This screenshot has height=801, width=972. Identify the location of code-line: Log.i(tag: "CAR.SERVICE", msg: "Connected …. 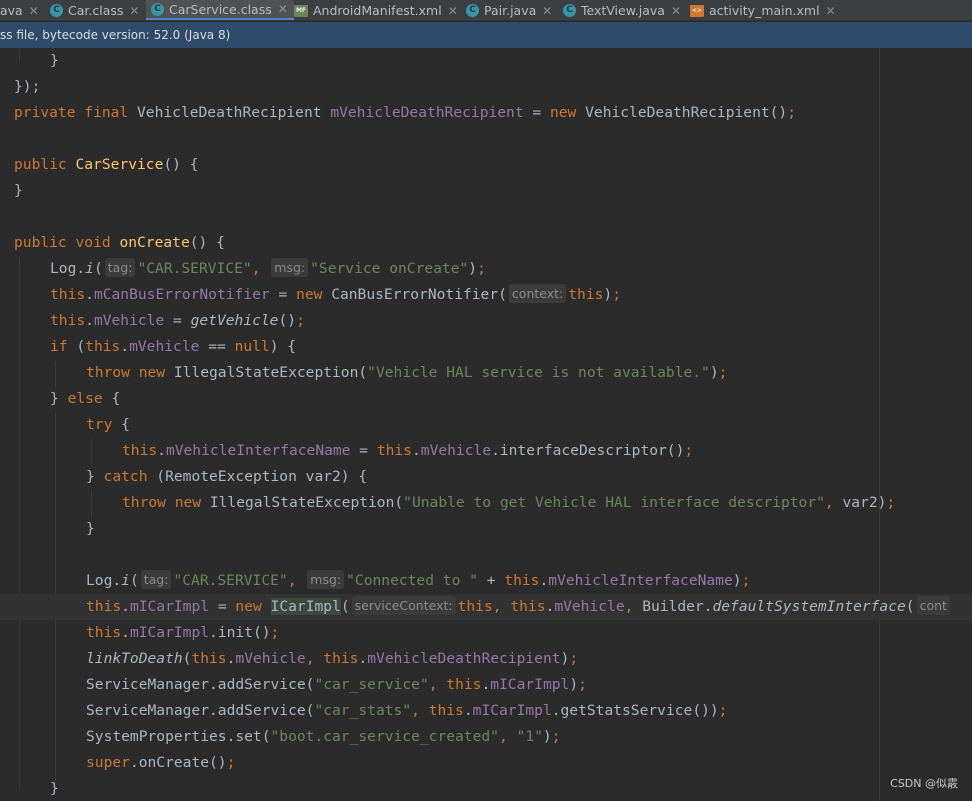
(418, 579).